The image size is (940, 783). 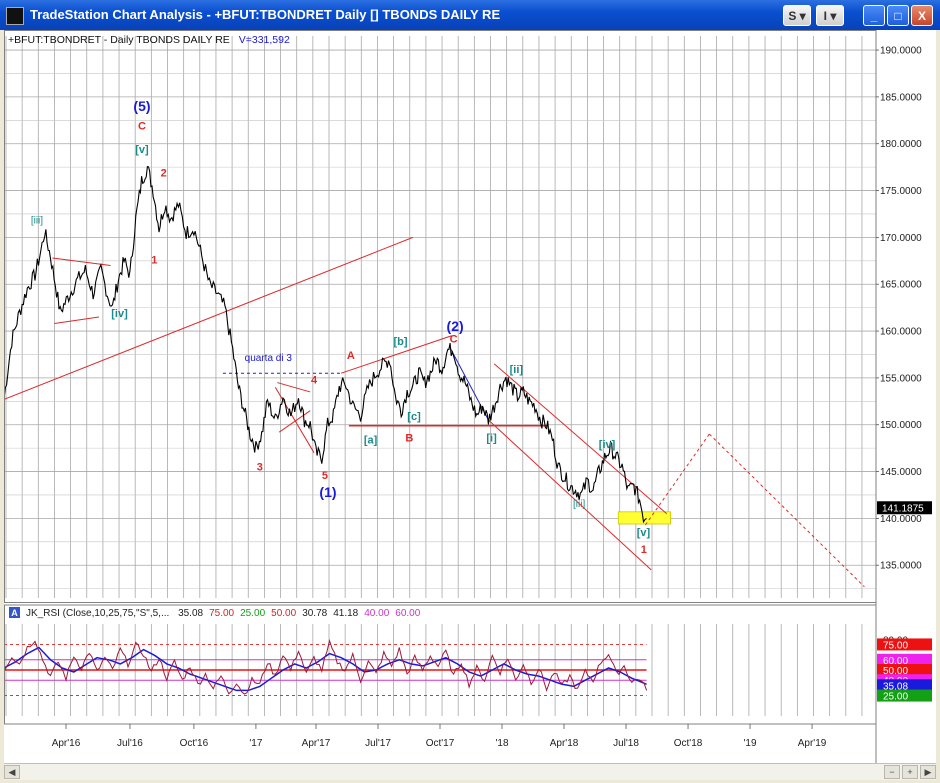 What do you see at coordinates (260, 468) in the screenshot?
I see `wave-label: 3` at bounding box center [260, 468].